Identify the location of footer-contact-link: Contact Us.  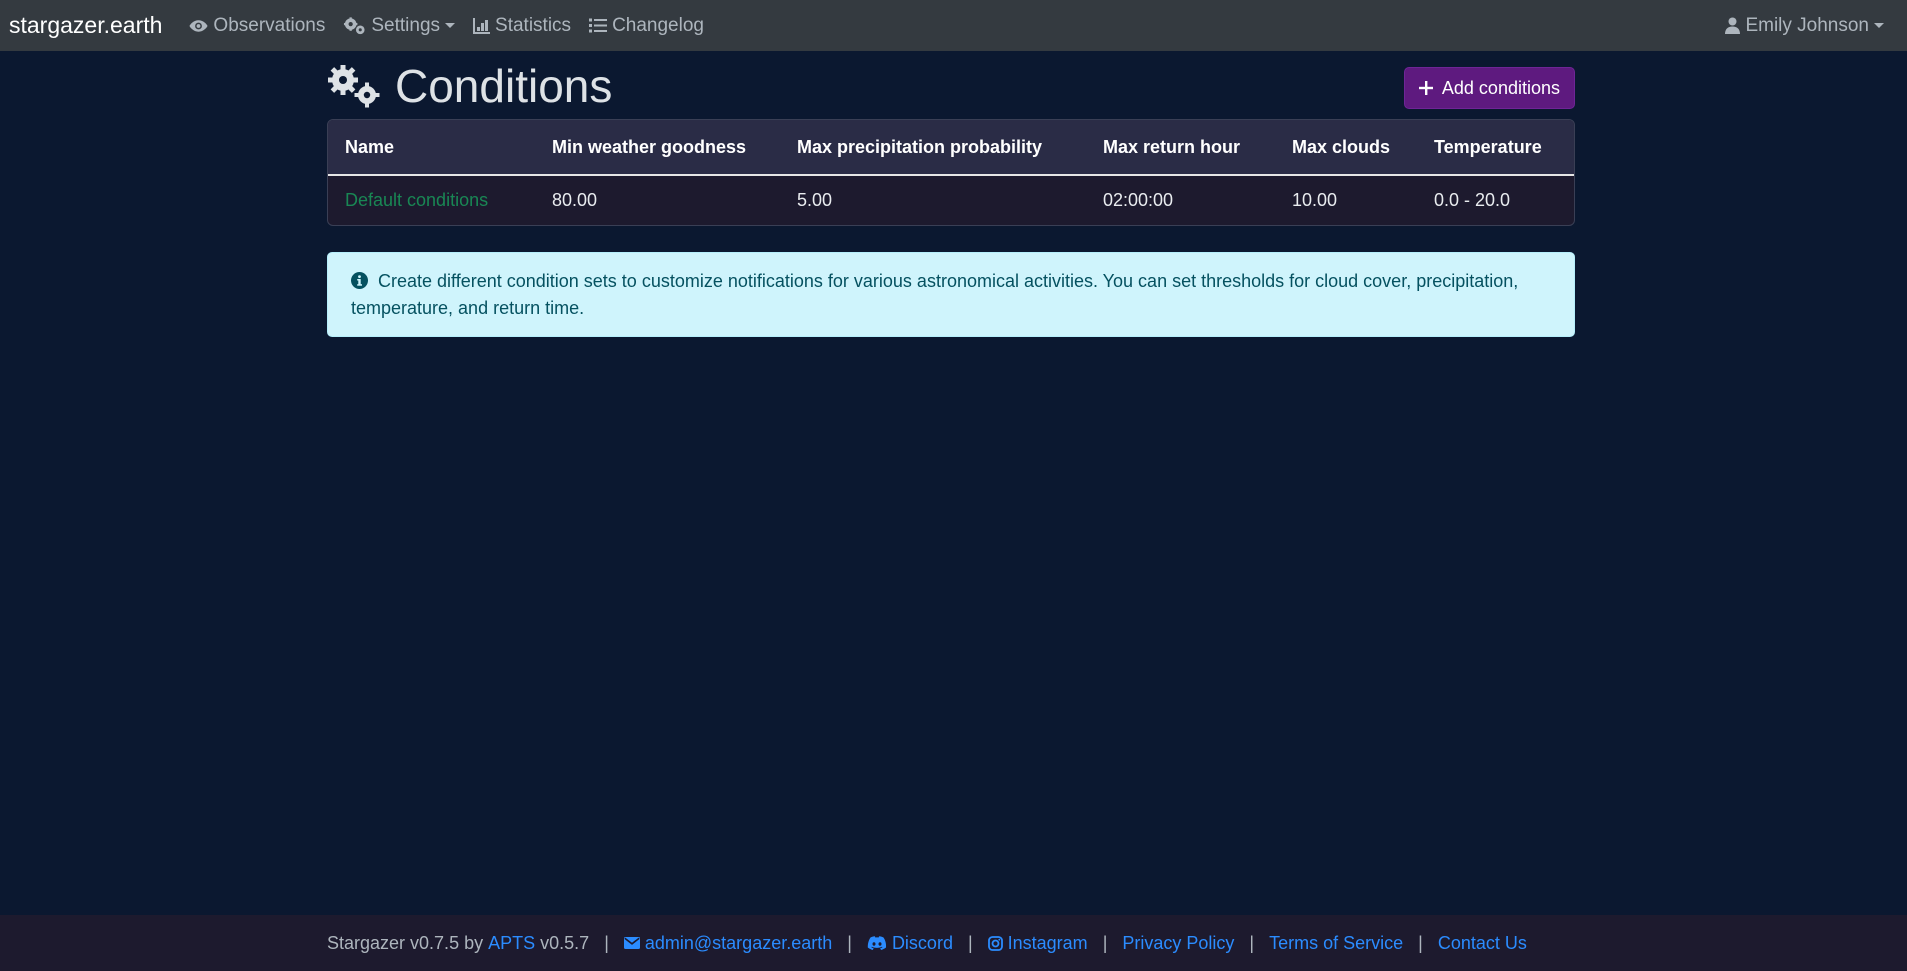
(1482, 943).